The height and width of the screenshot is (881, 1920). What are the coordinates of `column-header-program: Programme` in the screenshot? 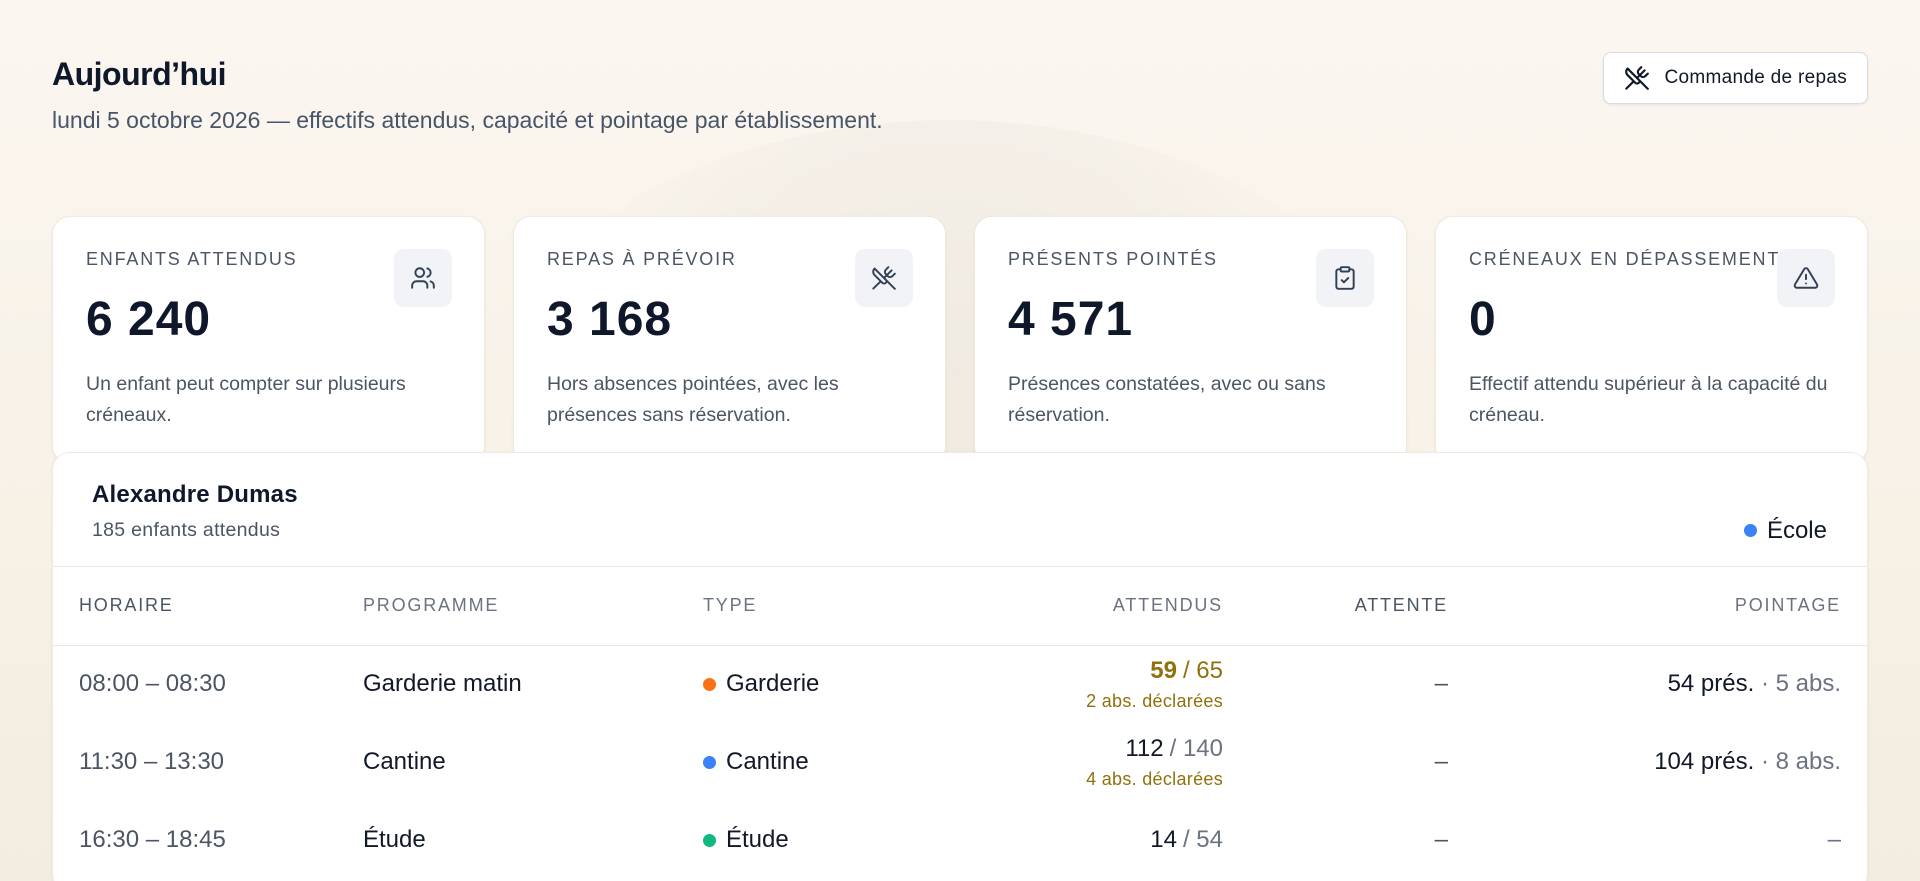 It's located at (533, 606).